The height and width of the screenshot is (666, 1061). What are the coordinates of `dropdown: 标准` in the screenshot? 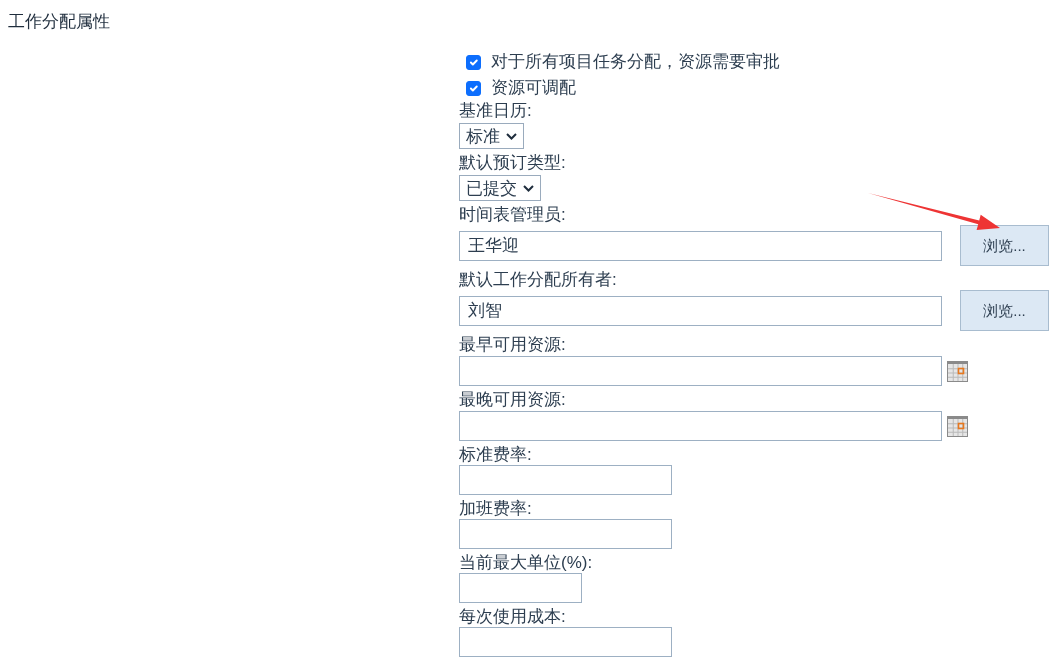 It's located at (491, 136).